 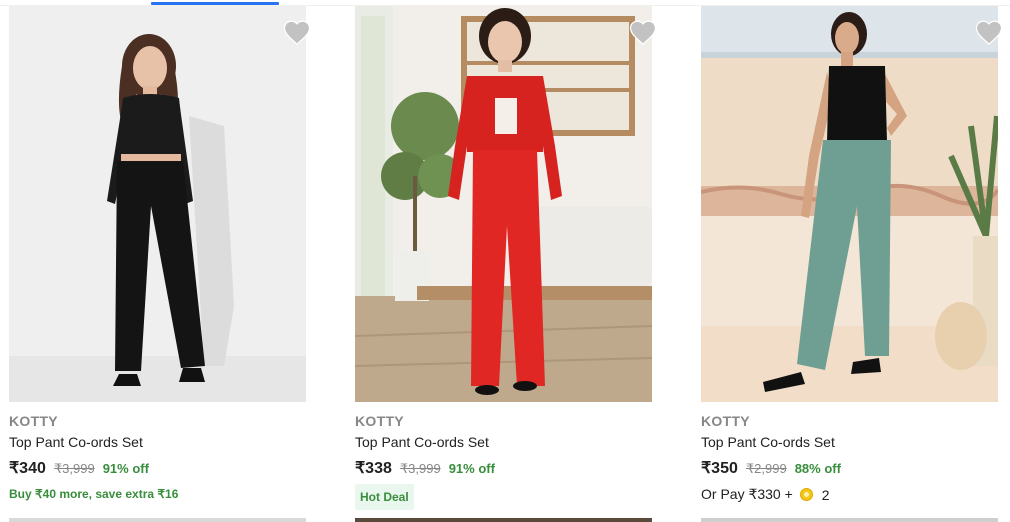 I want to click on price-row: ₹340 ₹3,999 91% off, so click(x=79, y=468).